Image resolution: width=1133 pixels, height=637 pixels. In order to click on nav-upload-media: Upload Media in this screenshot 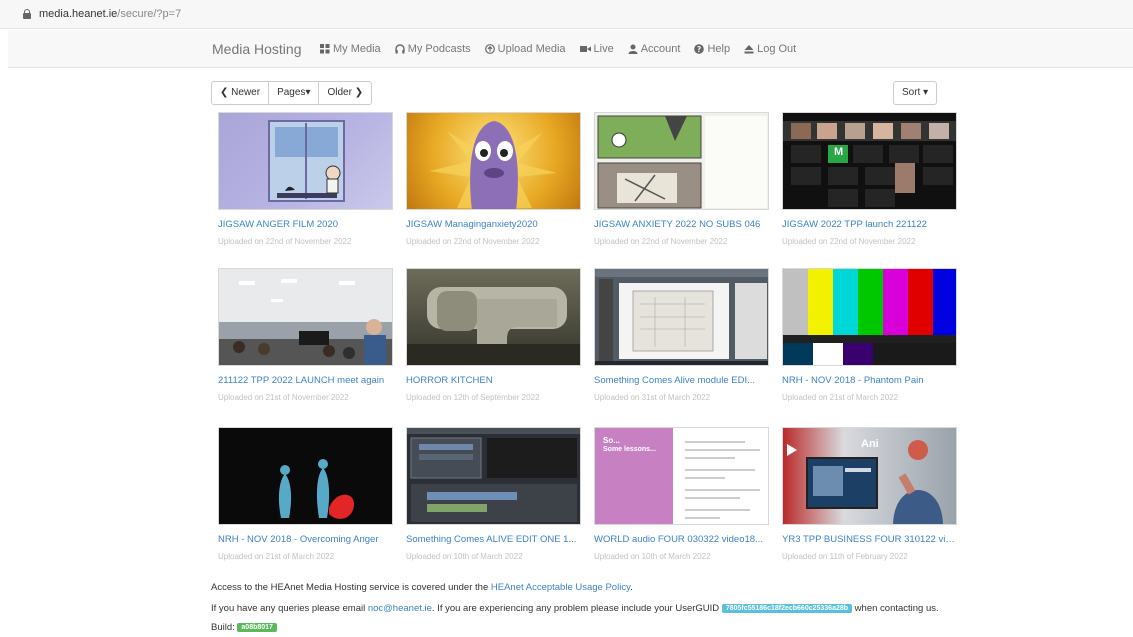, I will do `click(525, 49)`.